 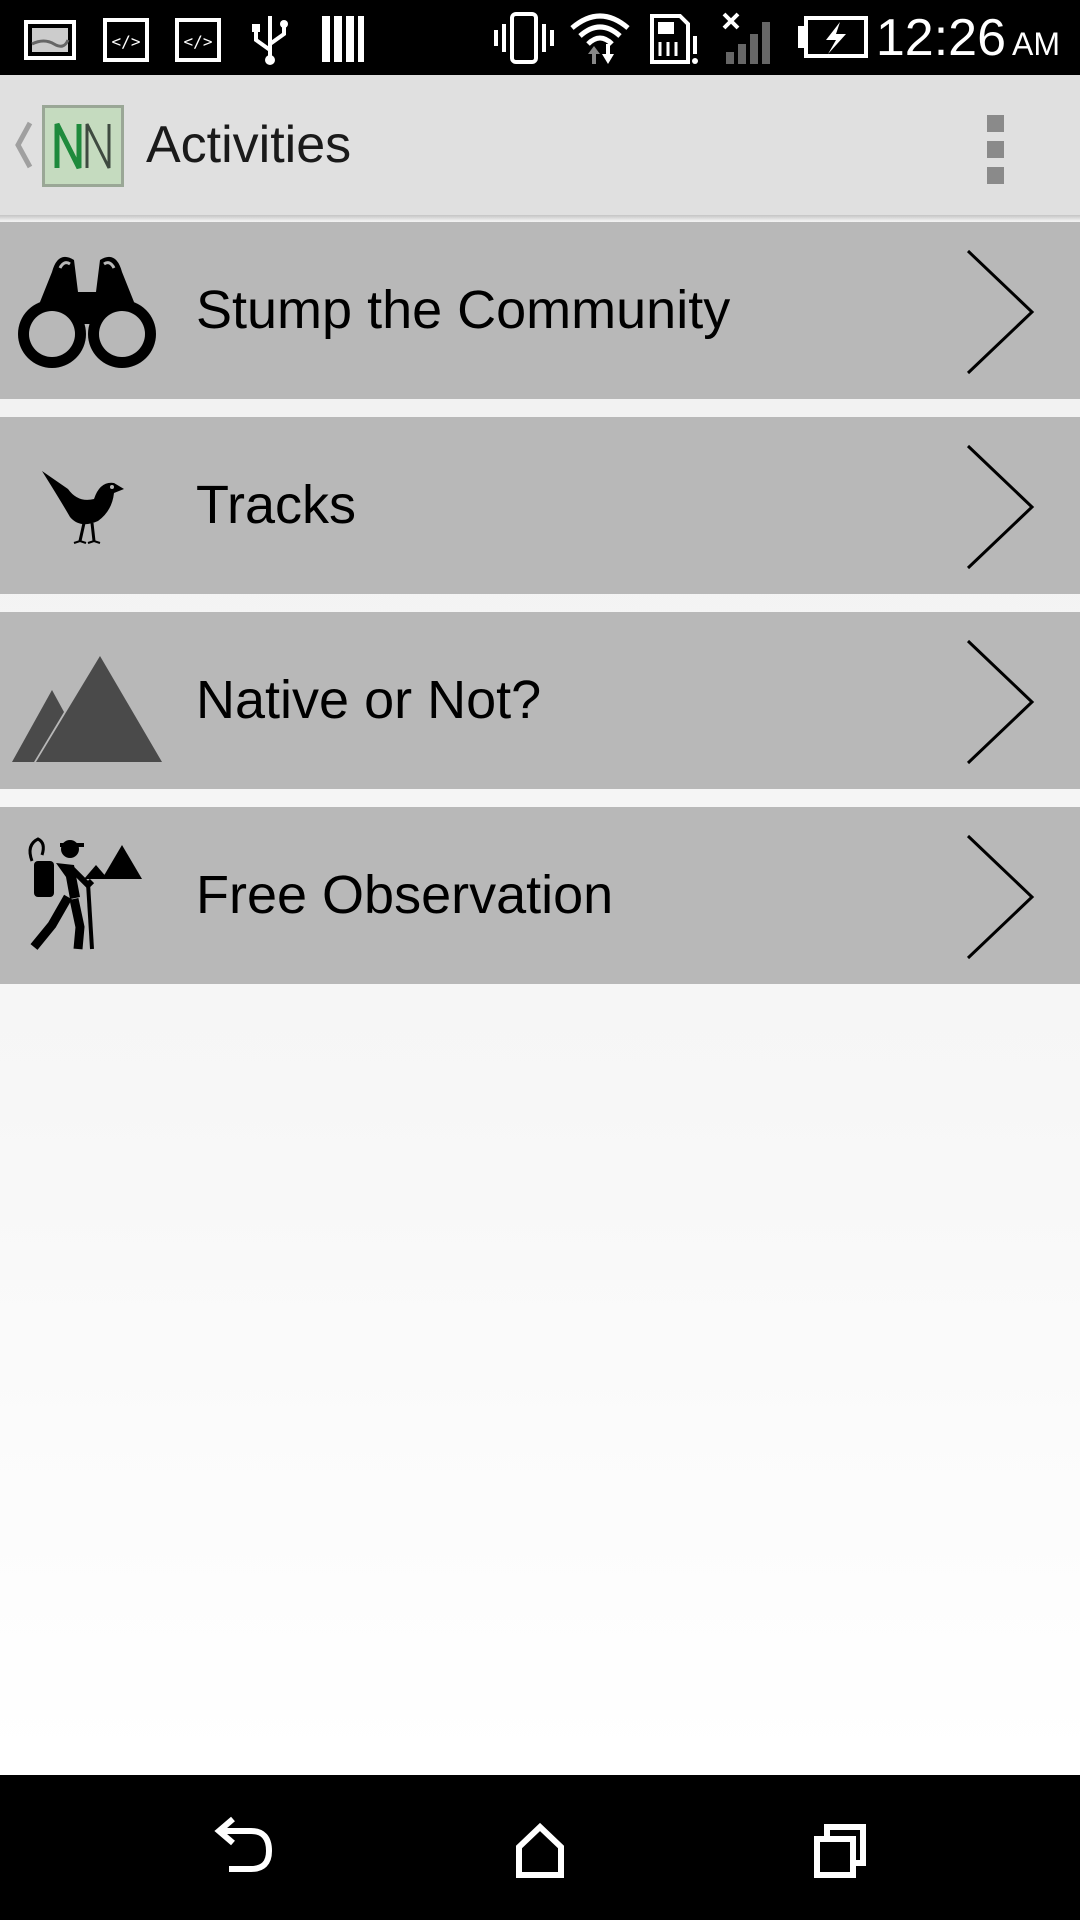 What do you see at coordinates (23, 145) in the screenshot?
I see `chevron-left-icon` at bounding box center [23, 145].